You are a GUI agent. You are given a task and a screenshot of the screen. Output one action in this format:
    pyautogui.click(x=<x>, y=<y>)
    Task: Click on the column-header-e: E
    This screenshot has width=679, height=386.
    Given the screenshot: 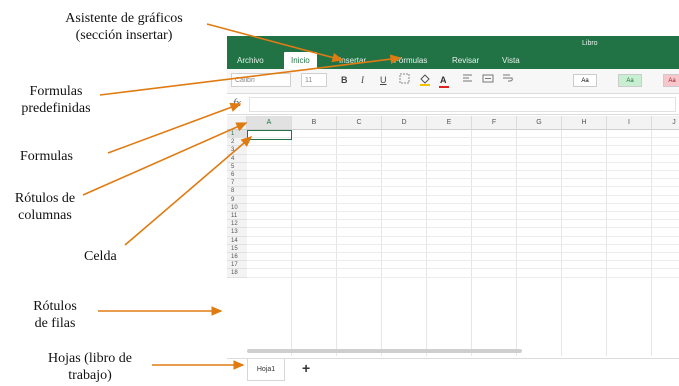 What is the action you would take?
    pyautogui.click(x=449, y=123)
    